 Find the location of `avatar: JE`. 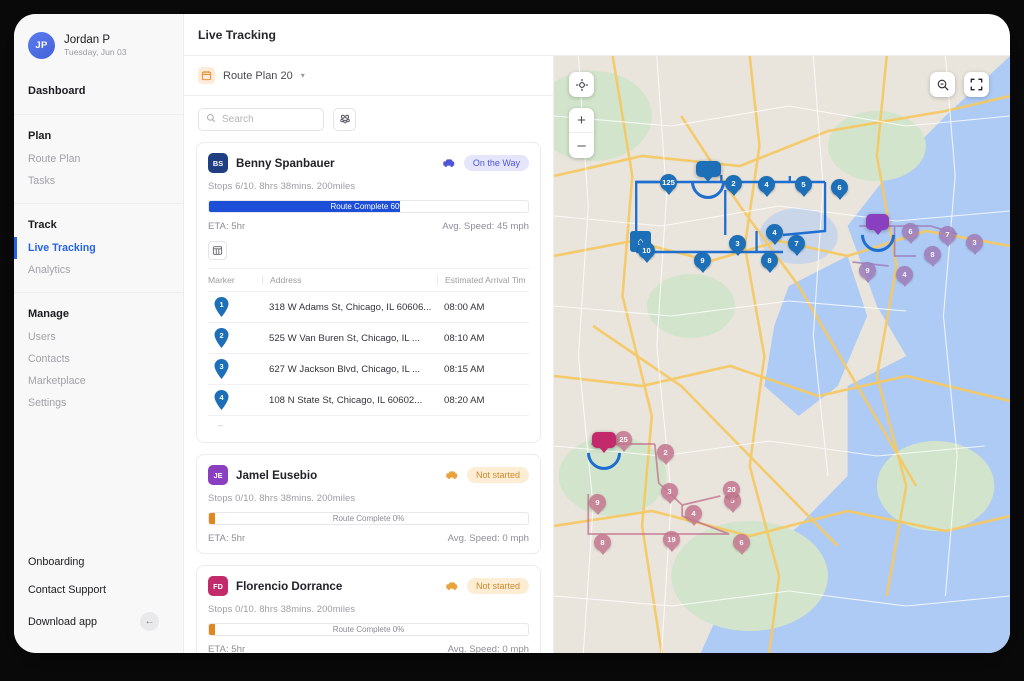

avatar: JE is located at coordinates (218, 475).